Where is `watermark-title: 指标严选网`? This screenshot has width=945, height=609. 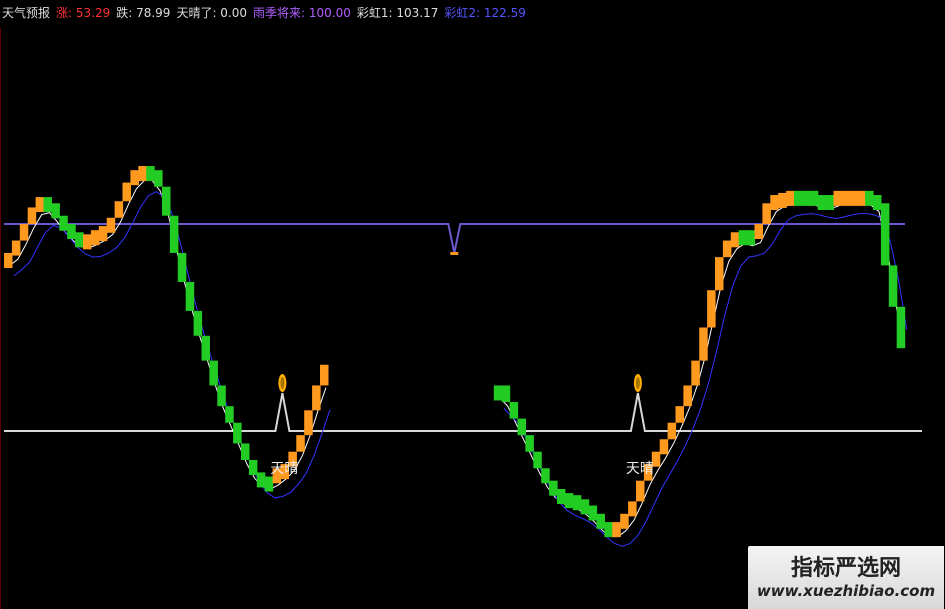 watermark-title: 指标严选网 is located at coordinates (845, 568).